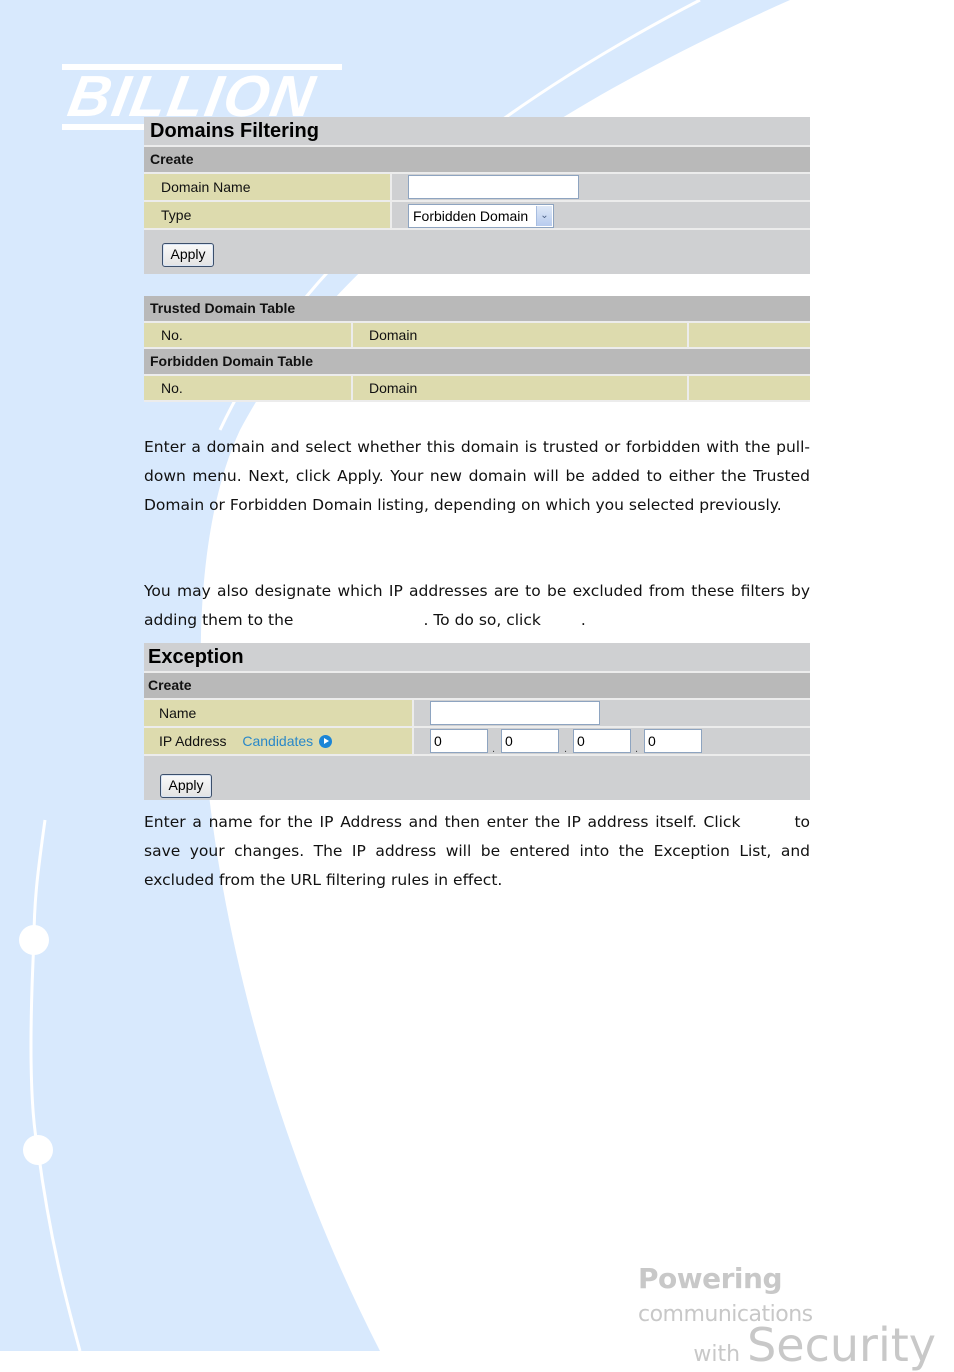  What do you see at coordinates (186, 786) in the screenshot?
I see `exception-apply-button: Apply` at bounding box center [186, 786].